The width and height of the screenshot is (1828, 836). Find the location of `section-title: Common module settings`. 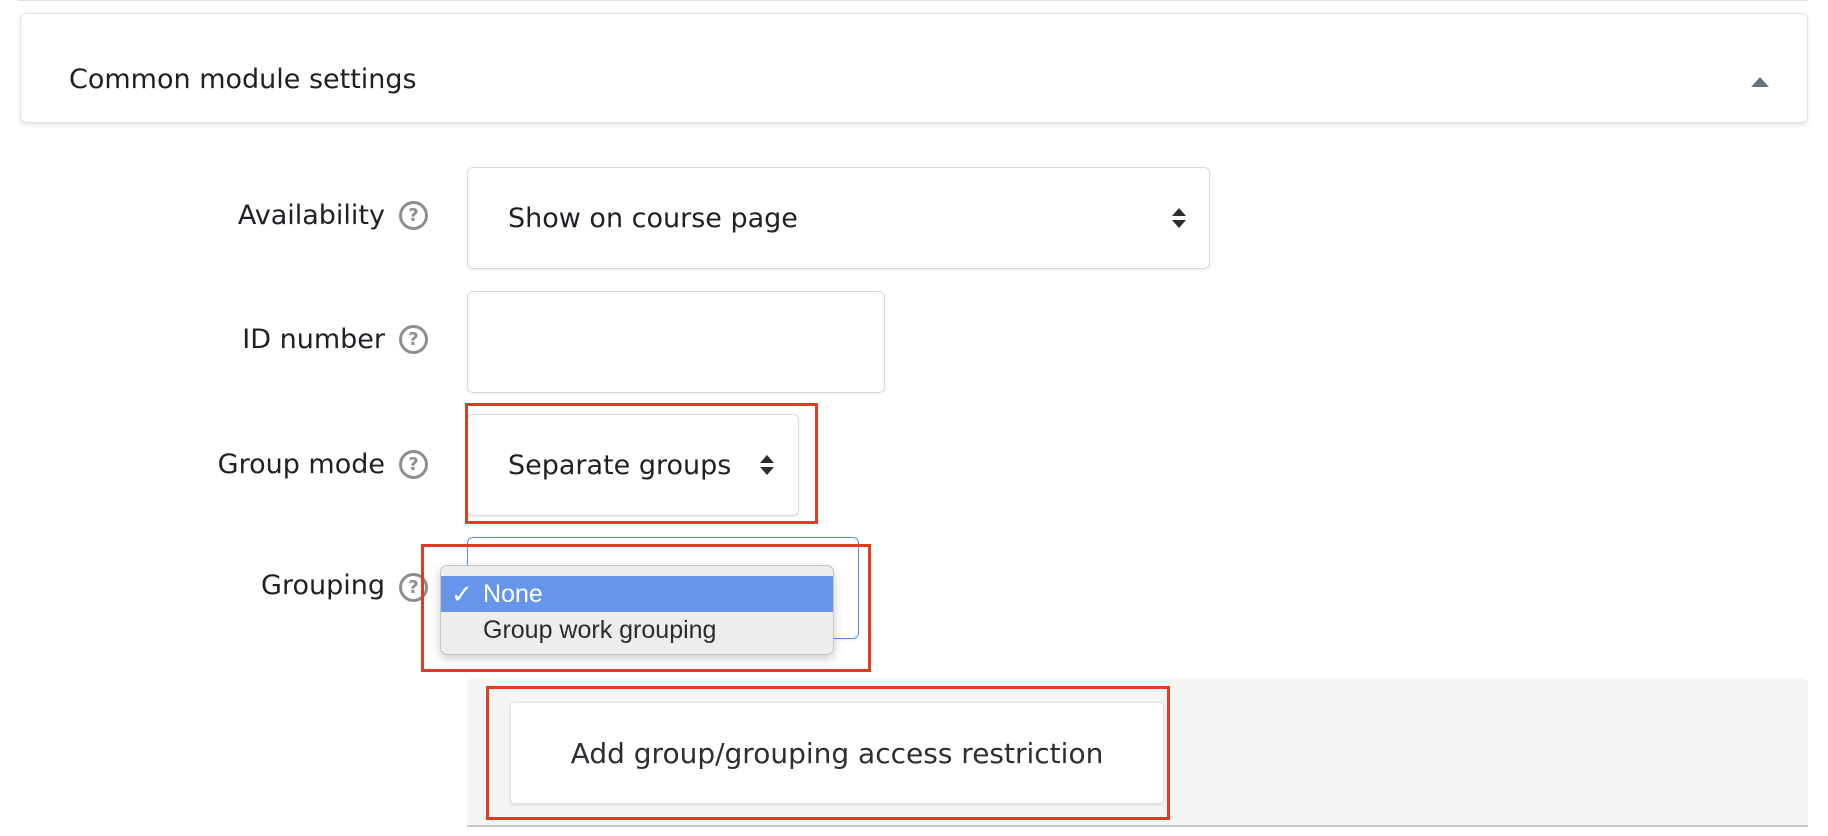

section-title: Common module settings is located at coordinates (243, 79).